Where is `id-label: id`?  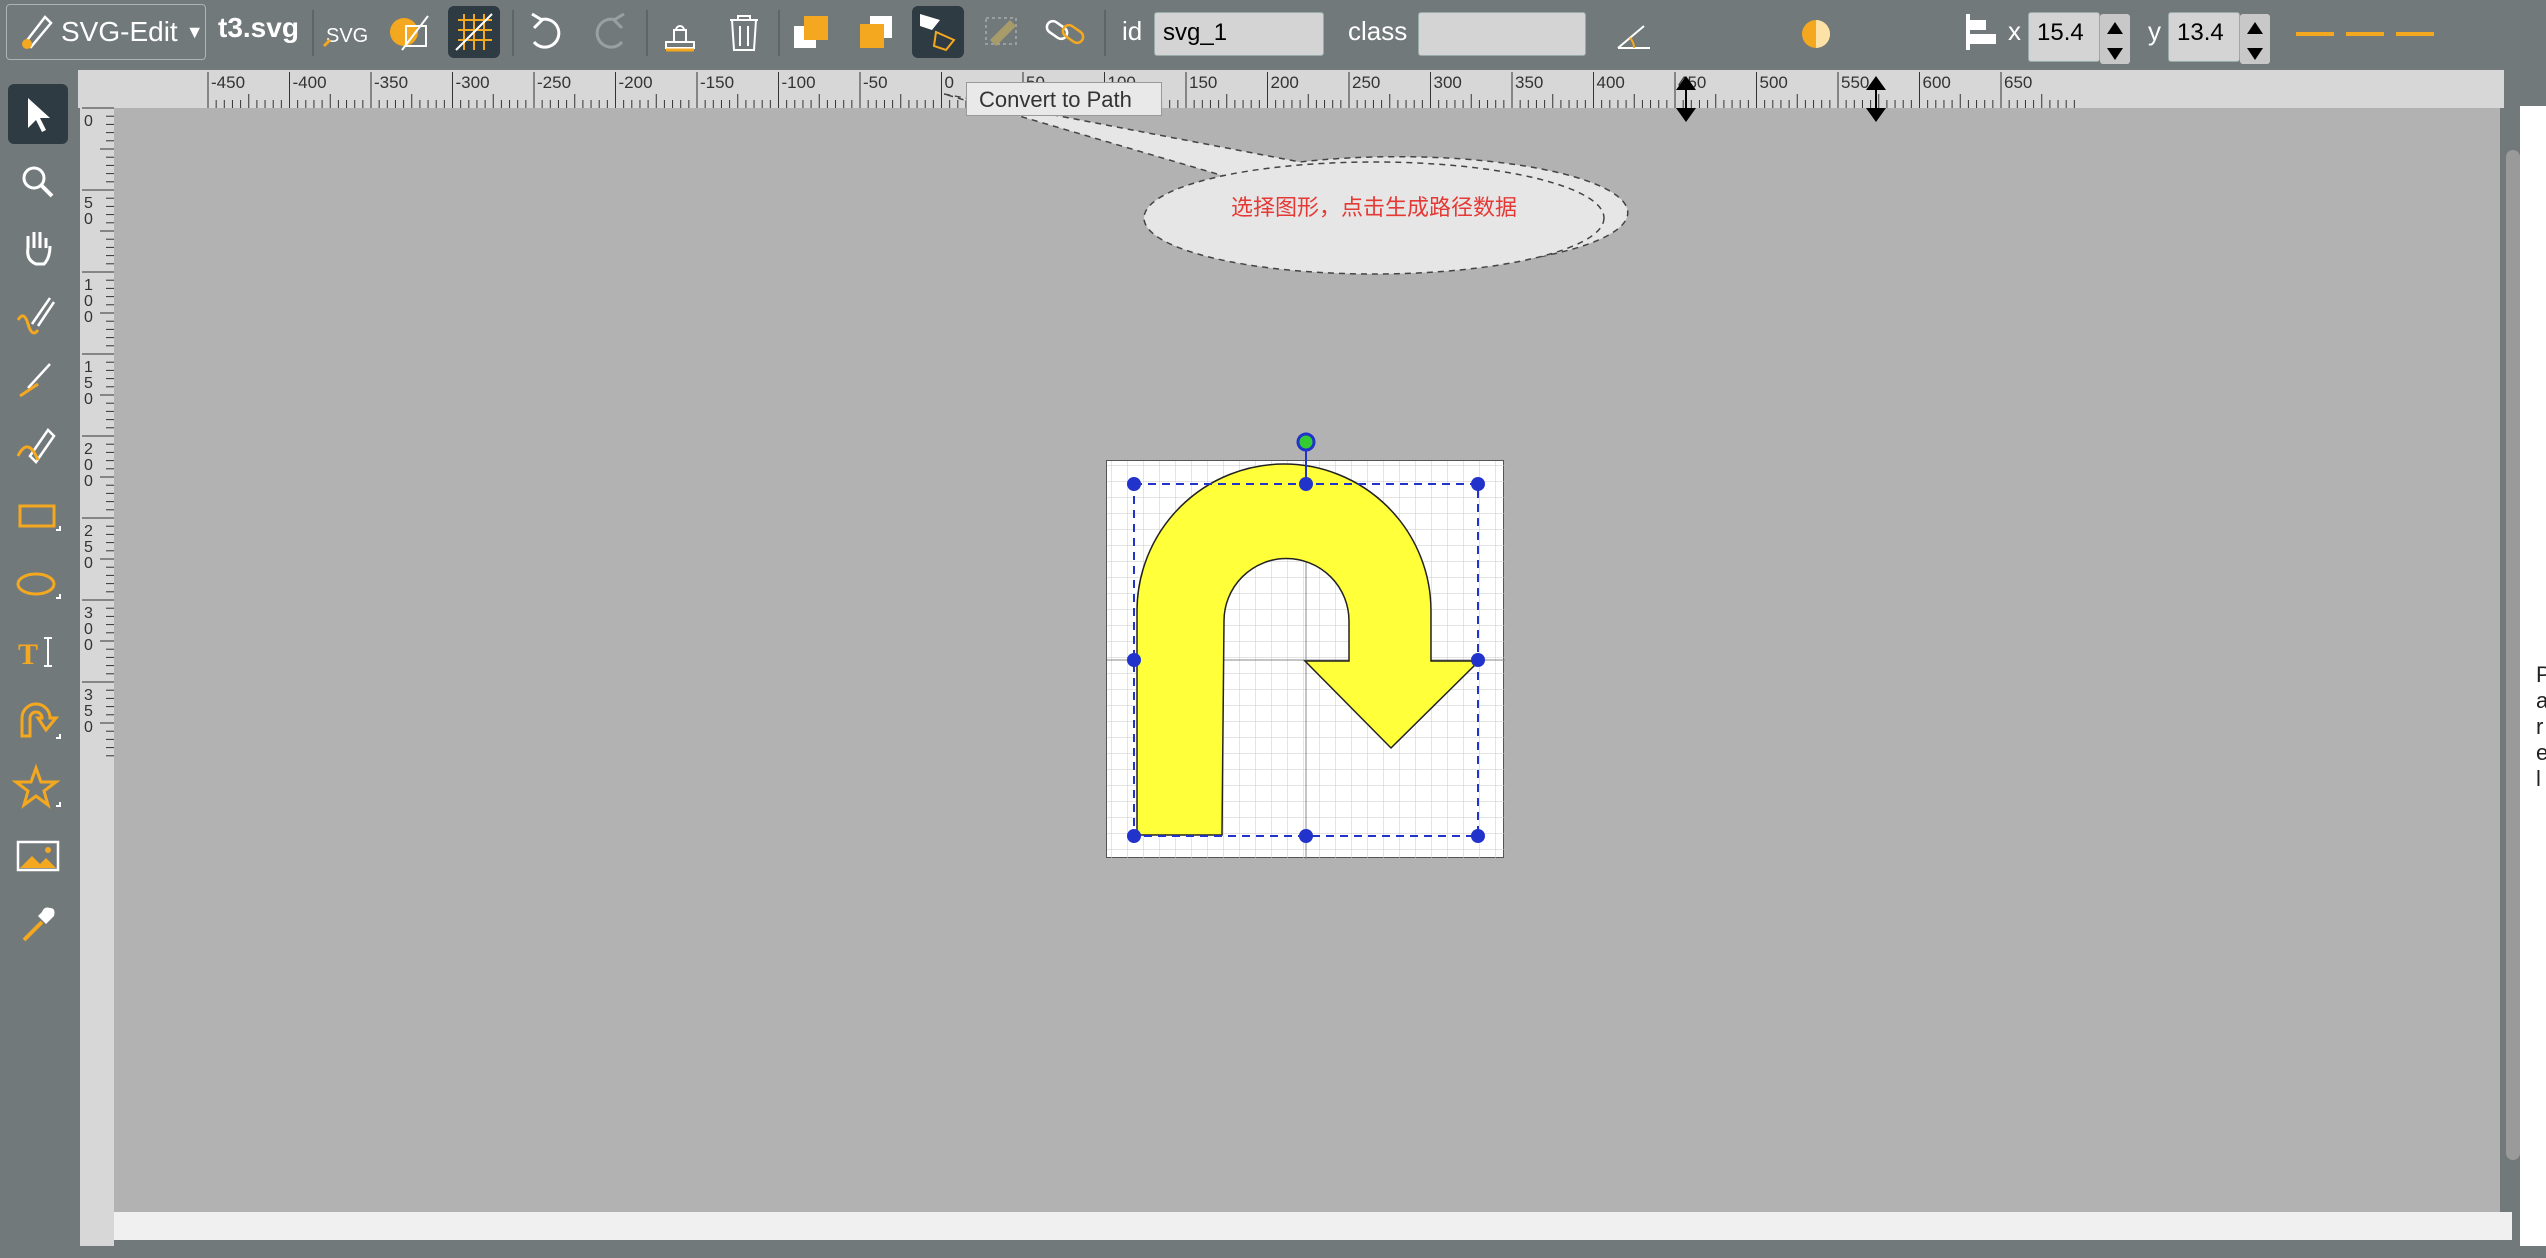 id-label: id is located at coordinates (1132, 31).